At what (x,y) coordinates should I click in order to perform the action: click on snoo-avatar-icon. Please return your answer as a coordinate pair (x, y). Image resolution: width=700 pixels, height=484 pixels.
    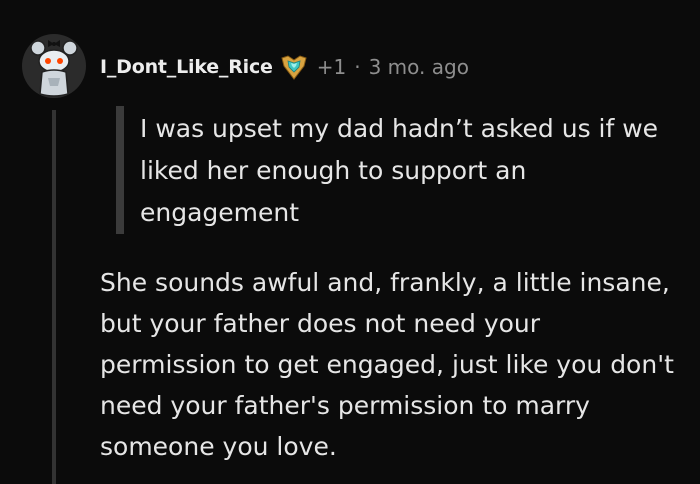
    Looking at the image, I should click on (54, 66).